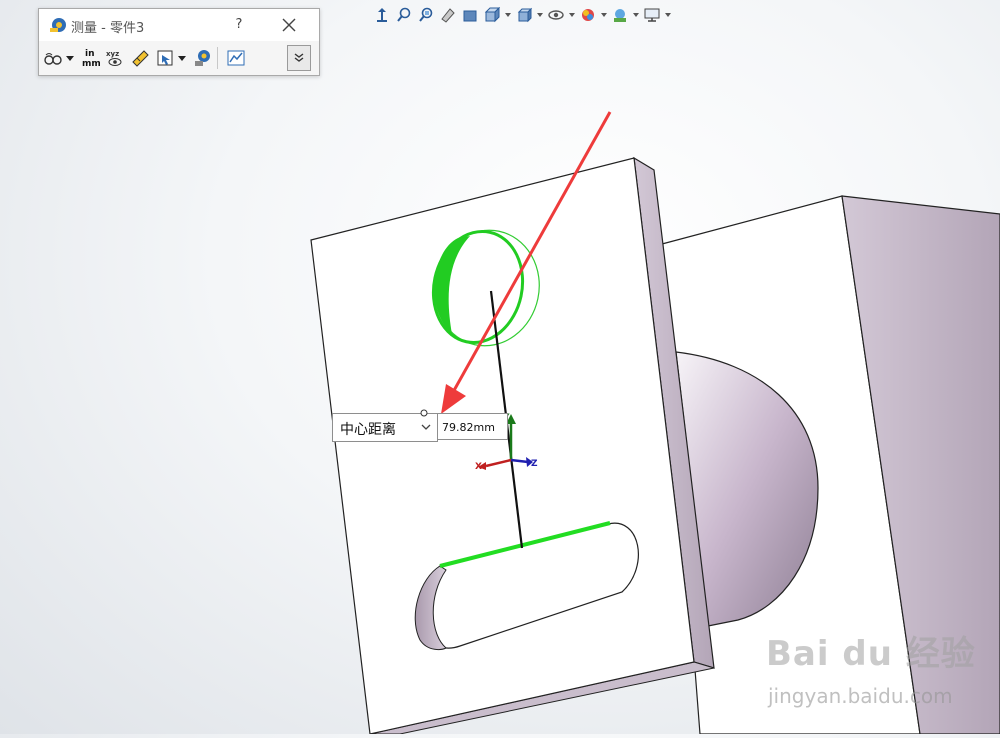 This screenshot has height=738, width=1000. Describe the element at coordinates (478, 467) in the screenshot. I see `triad-x-label: X` at that location.